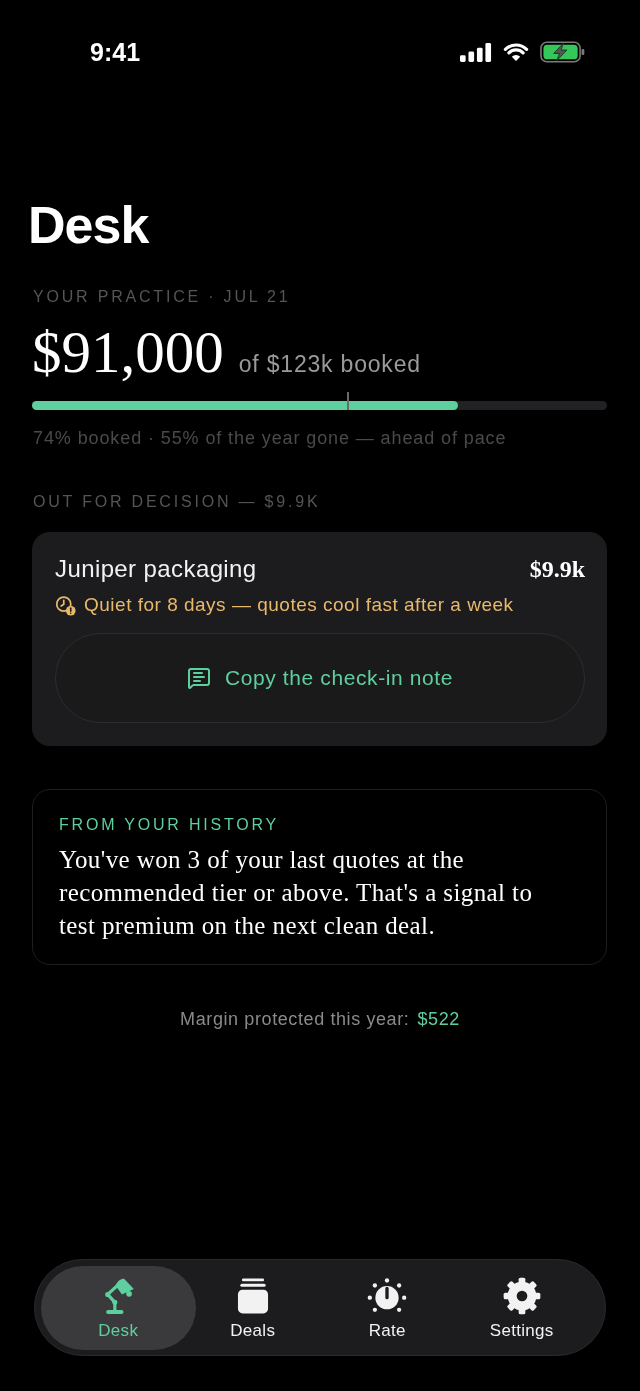 Image resolution: width=640 pixels, height=1391 pixels. I want to click on clock-alert-icon, so click(65, 605).